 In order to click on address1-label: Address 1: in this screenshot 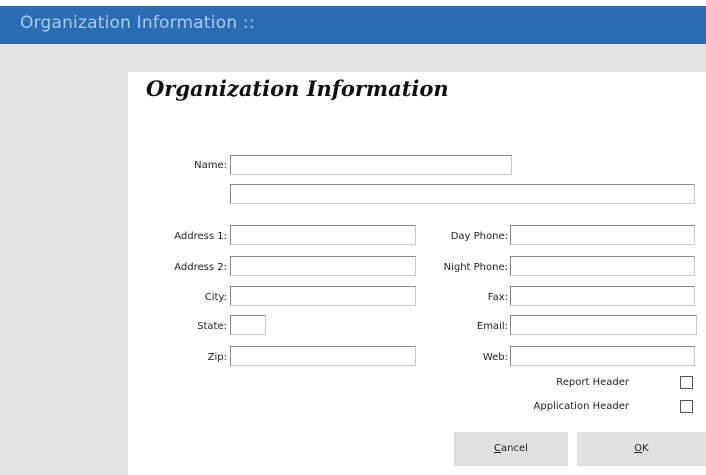, I will do `click(200, 236)`.